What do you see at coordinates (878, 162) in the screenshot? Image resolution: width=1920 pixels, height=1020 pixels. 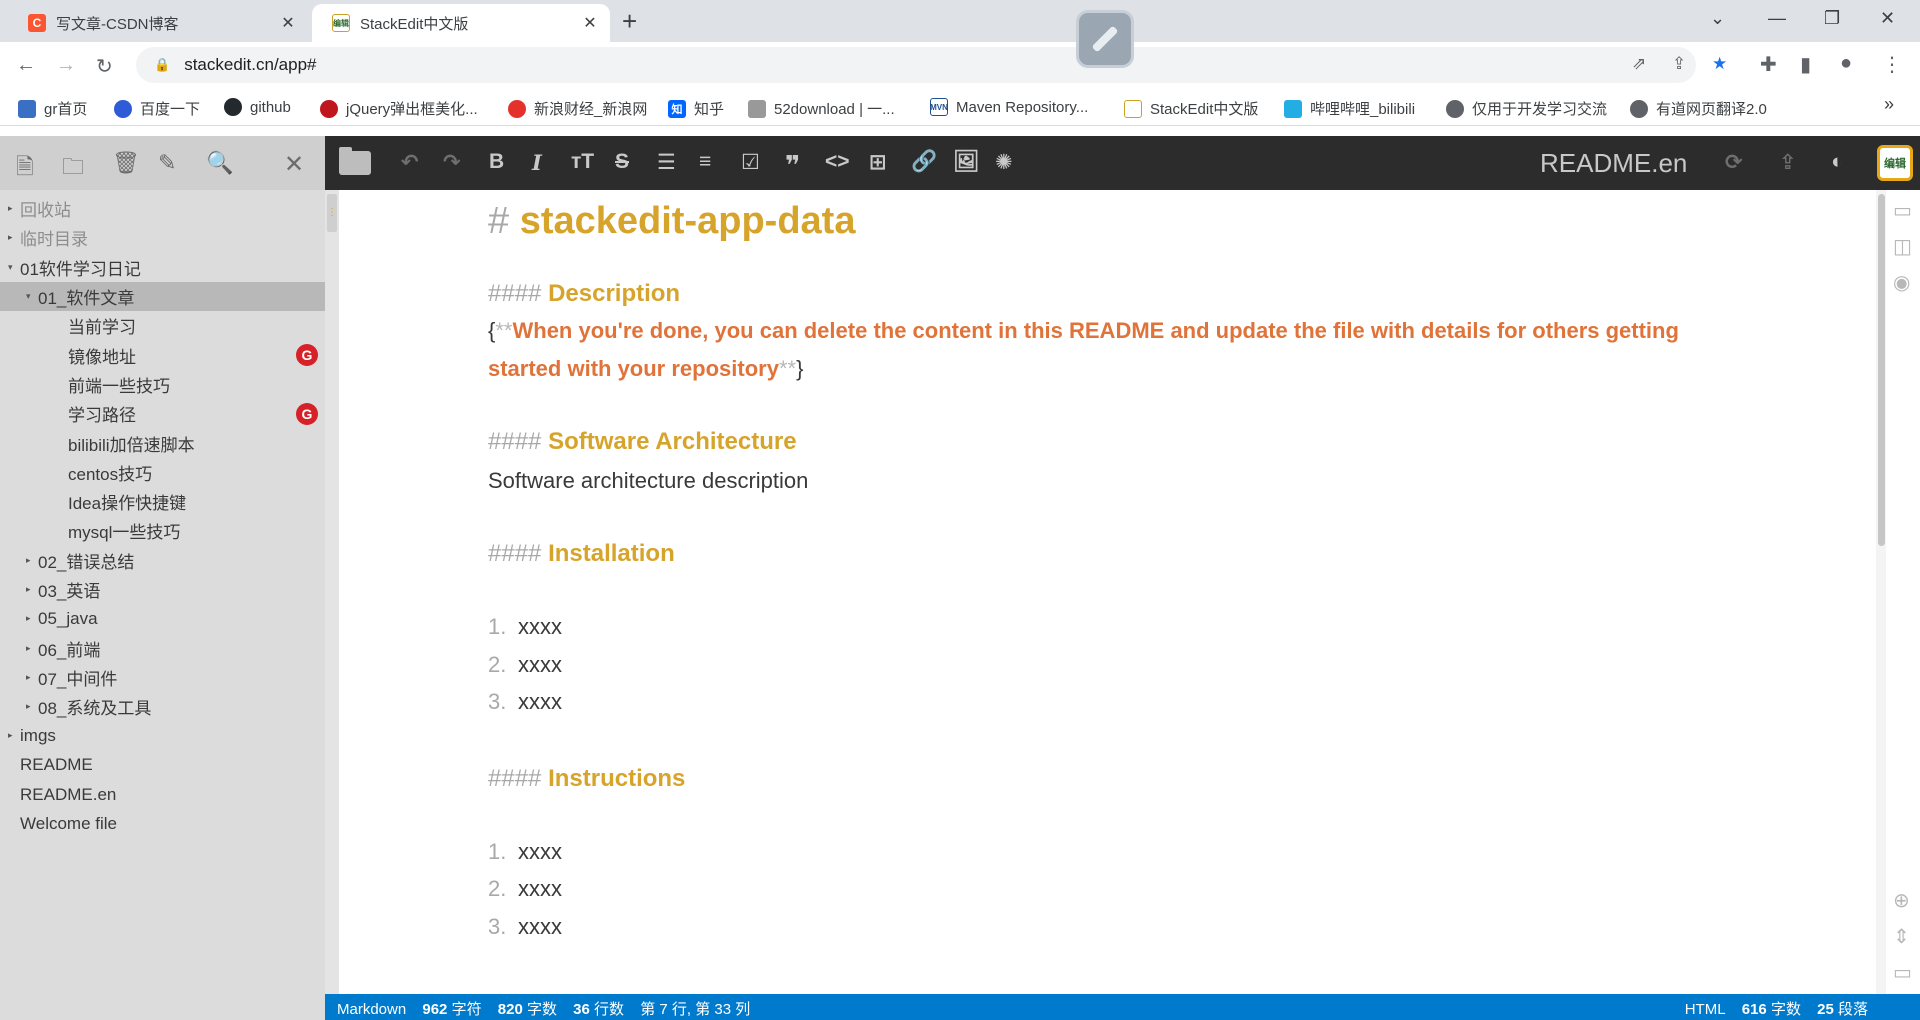 I see `table-icon: ⊞` at bounding box center [878, 162].